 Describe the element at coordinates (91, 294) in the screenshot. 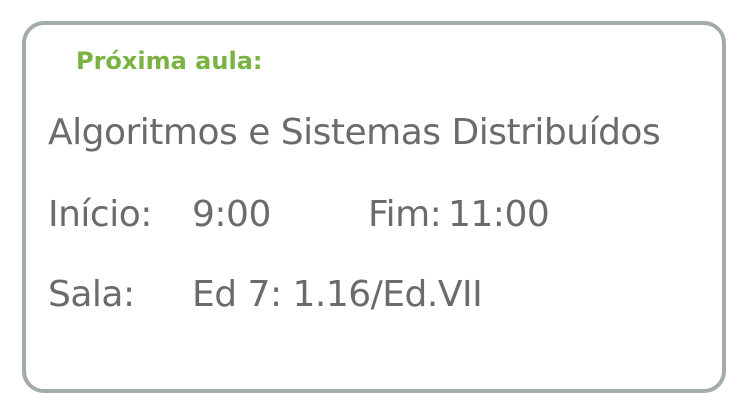

I see `room-label: Sala:` at that location.